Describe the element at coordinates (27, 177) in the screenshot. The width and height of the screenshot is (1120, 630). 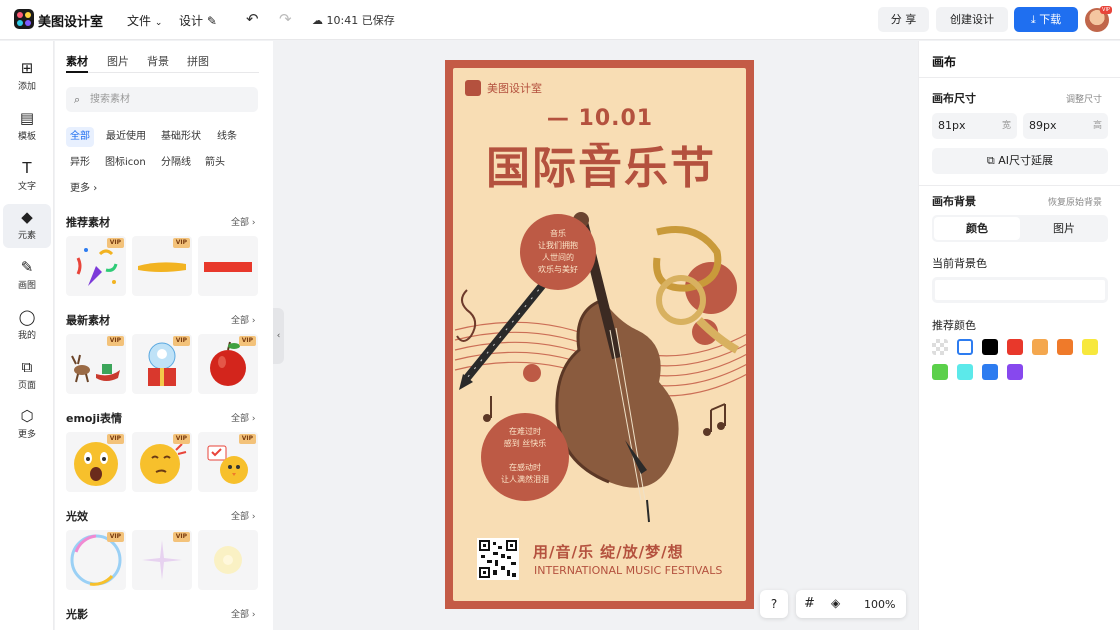
I see `rail-item-text: T 文字` at that location.